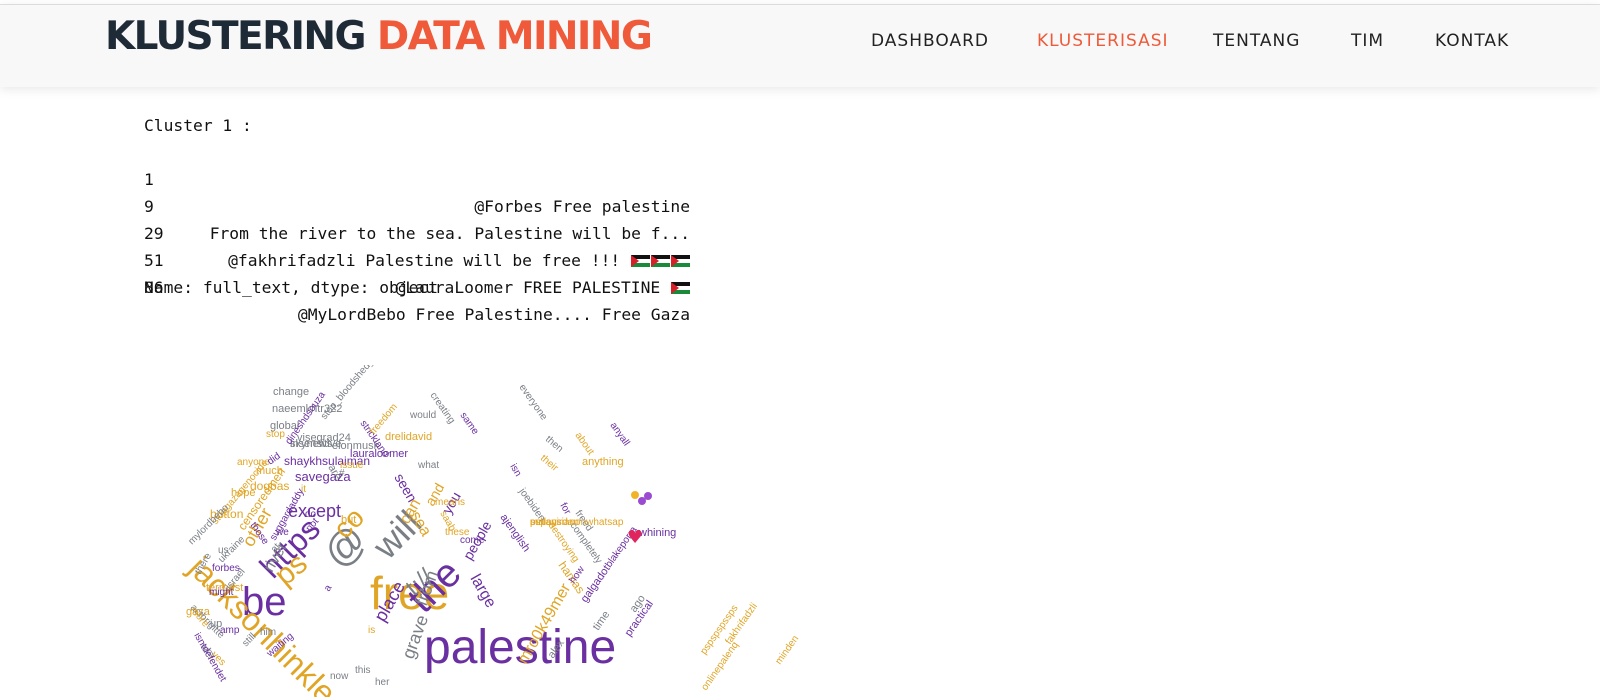 This screenshot has width=1600, height=697. I want to click on wordcloud-word: but, so click(348, 520).